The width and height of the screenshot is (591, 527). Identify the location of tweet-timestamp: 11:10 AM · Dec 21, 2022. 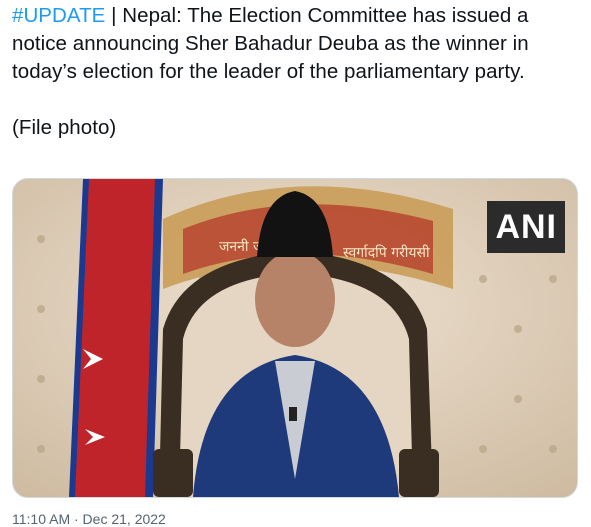
(89, 519).